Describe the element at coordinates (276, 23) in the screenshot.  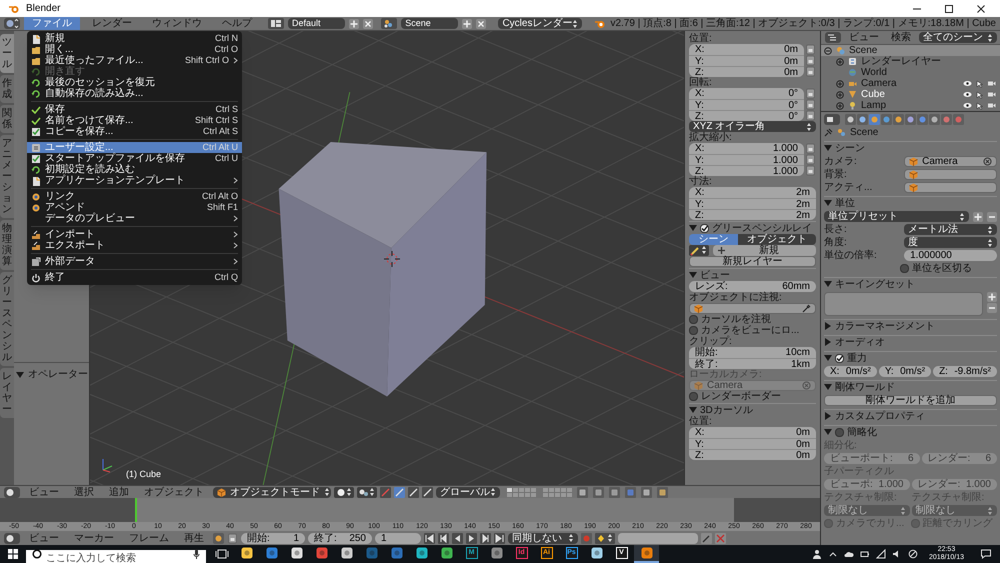
I see `screen-layout-icon` at that location.